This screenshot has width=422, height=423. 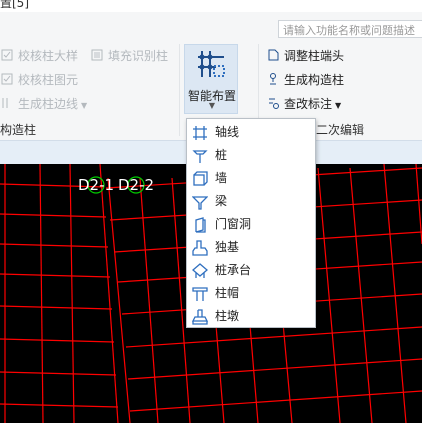 I want to click on column-label-d2-1: D2-1, so click(x=96, y=185).